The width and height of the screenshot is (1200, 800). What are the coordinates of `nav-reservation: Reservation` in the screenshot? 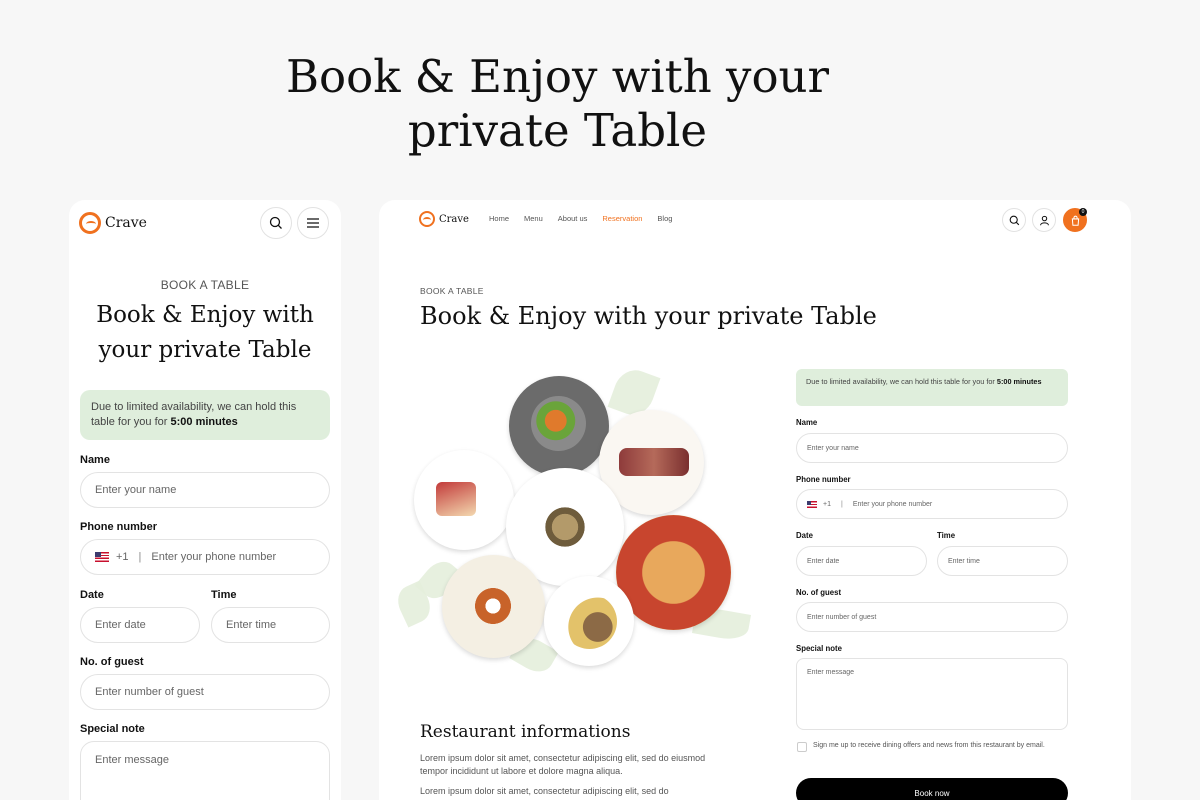 It's located at (622, 218).